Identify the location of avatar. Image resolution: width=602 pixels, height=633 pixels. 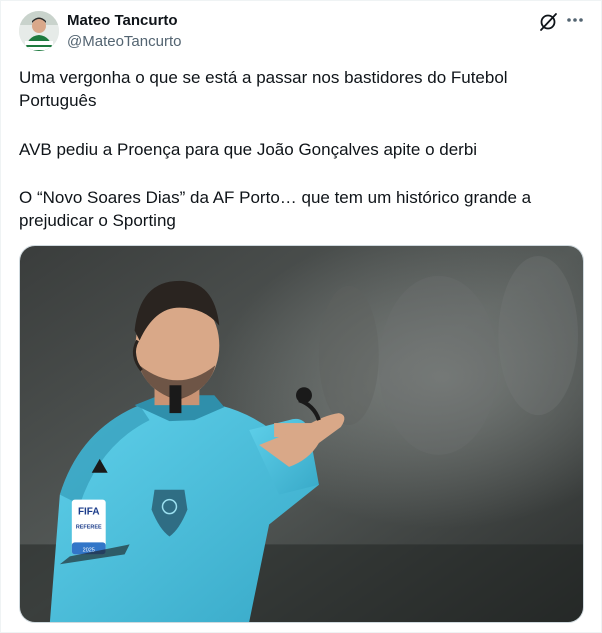
(39, 31).